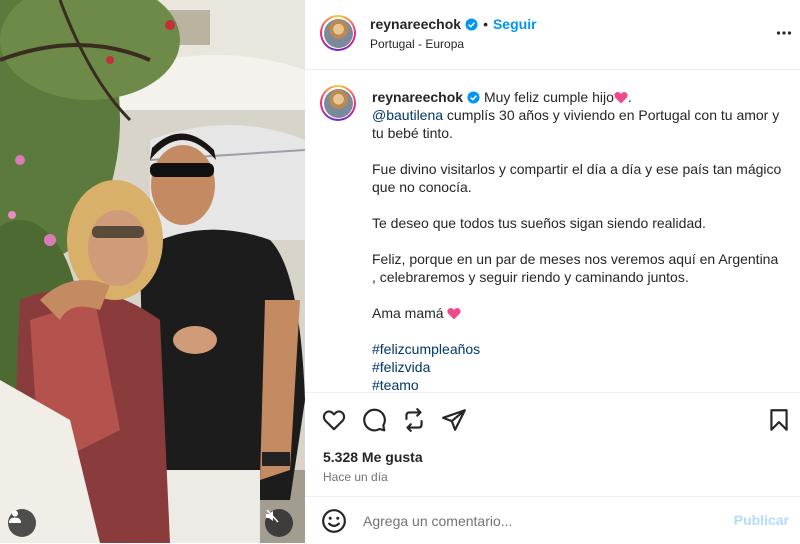 This screenshot has width=800, height=544. I want to click on tagged-users-button, so click(22, 523).